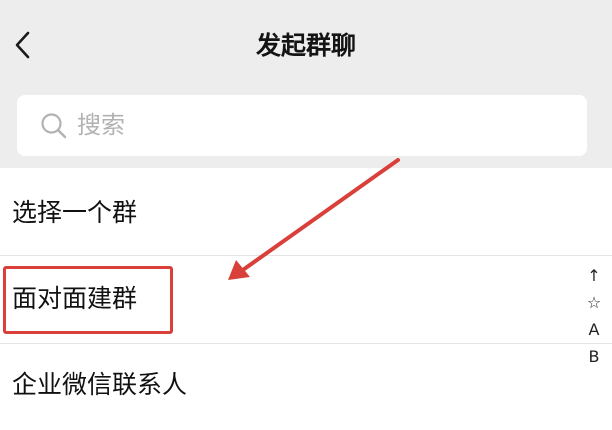 The height and width of the screenshot is (430, 612). What do you see at coordinates (594, 275) in the screenshot?
I see `index-item-top: ↑` at bounding box center [594, 275].